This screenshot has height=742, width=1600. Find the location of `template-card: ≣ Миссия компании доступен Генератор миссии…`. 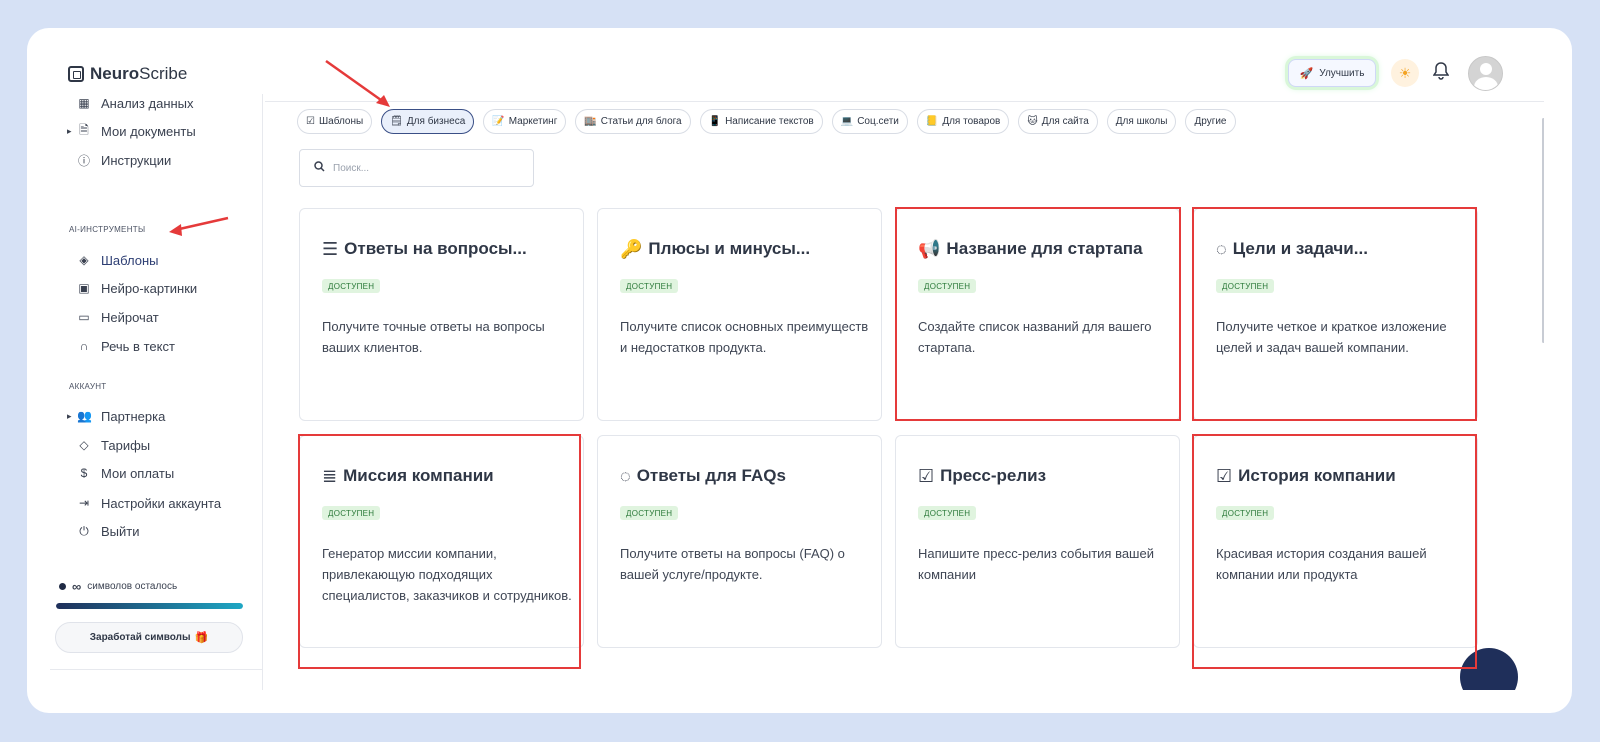

template-card: ≣ Миссия компании доступен Генератор миссии… is located at coordinates (441, 541).